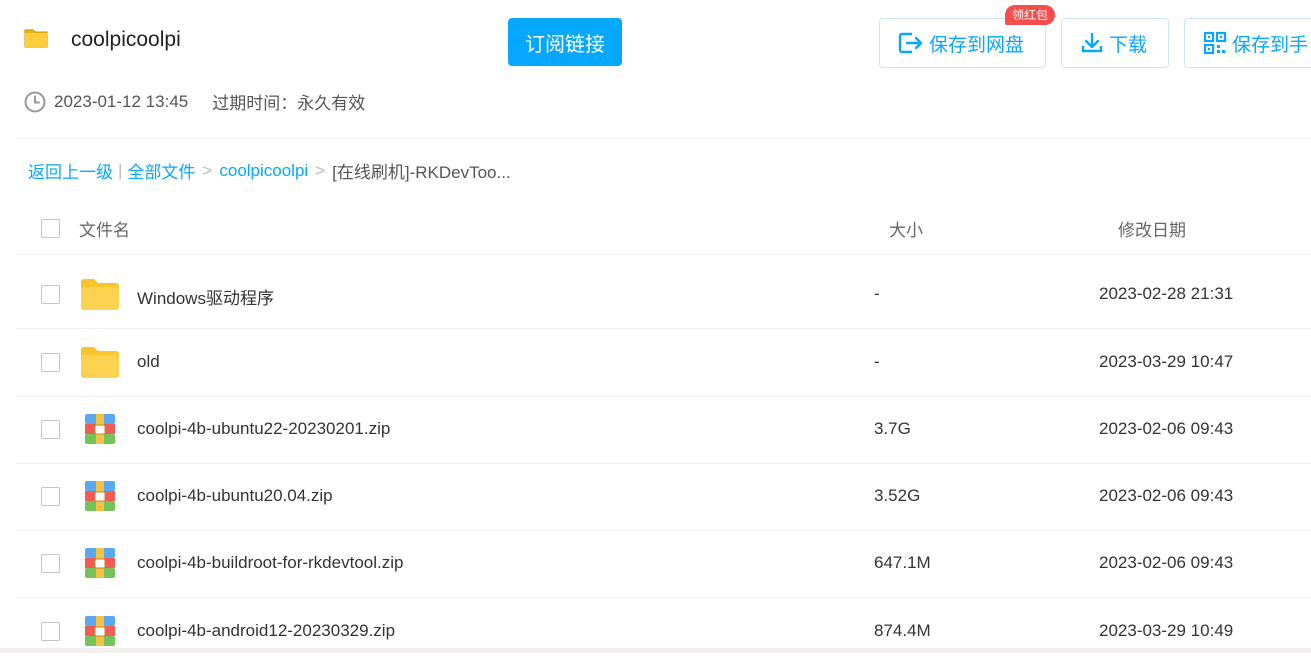 Image resolution: width=1311 pixels, height=665 pixels. What do you see at coordinates (910, 43) in the screenshot?
I see `save-export-icon` at bounding box center [910, 43].